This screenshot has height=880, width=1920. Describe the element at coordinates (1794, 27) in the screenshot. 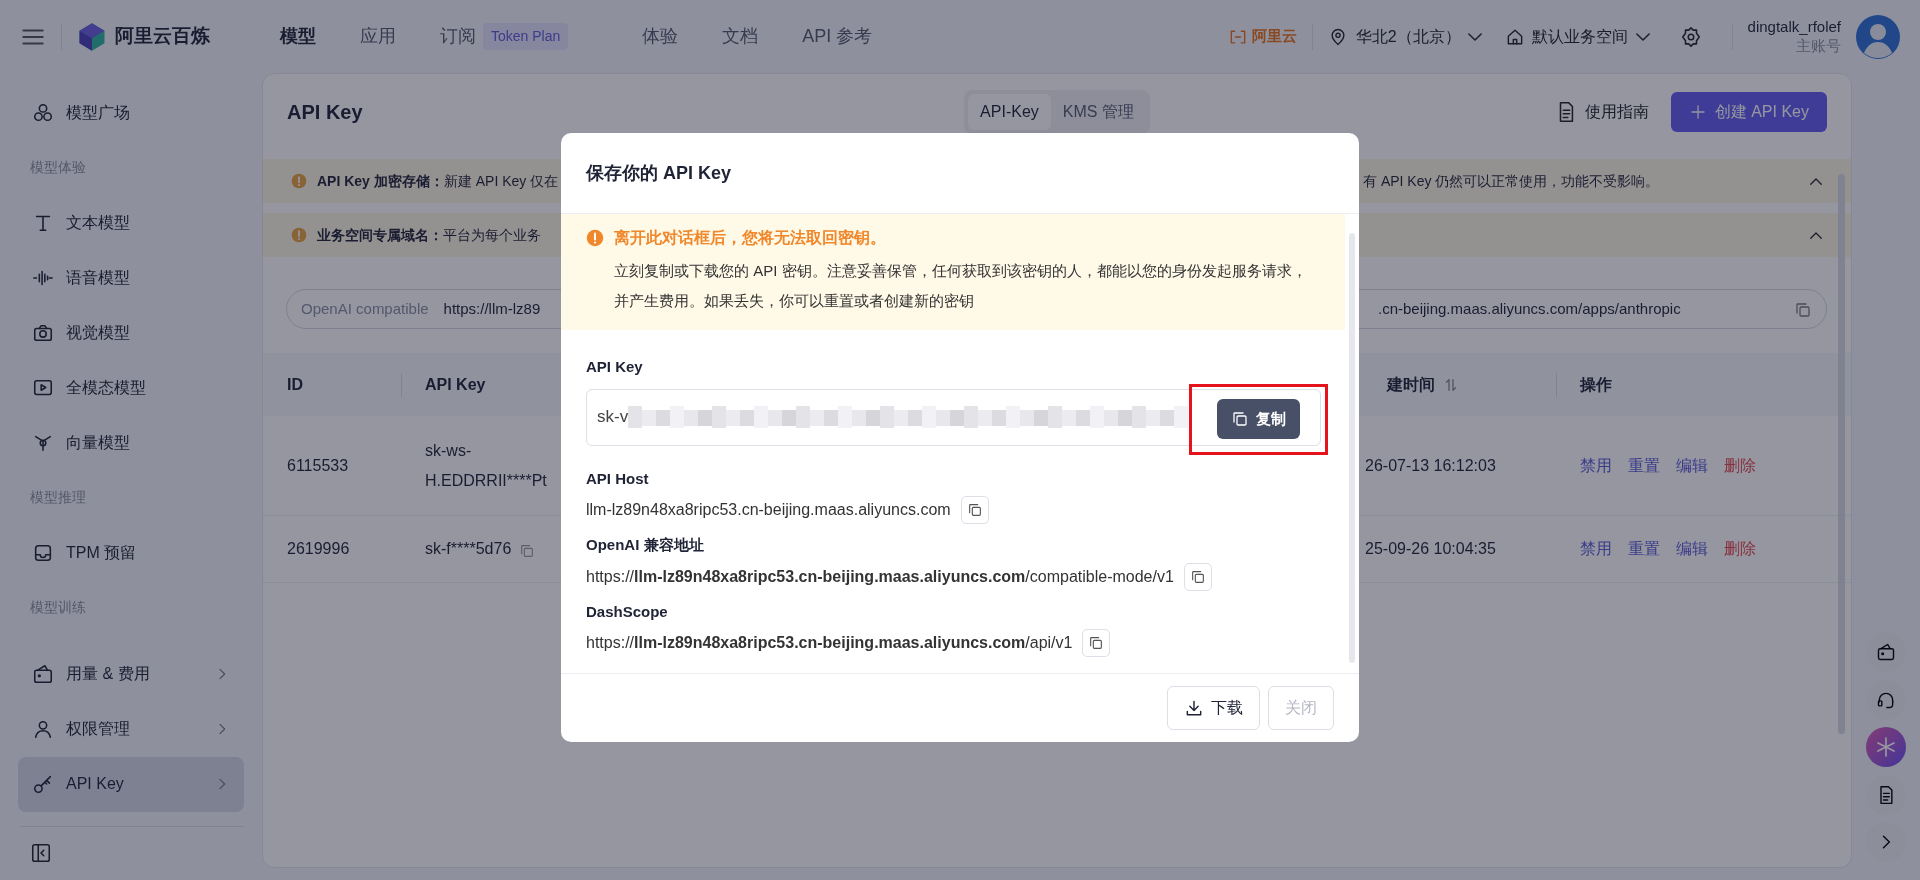

I see `user-name: dingtalk_rfolef` at that location.